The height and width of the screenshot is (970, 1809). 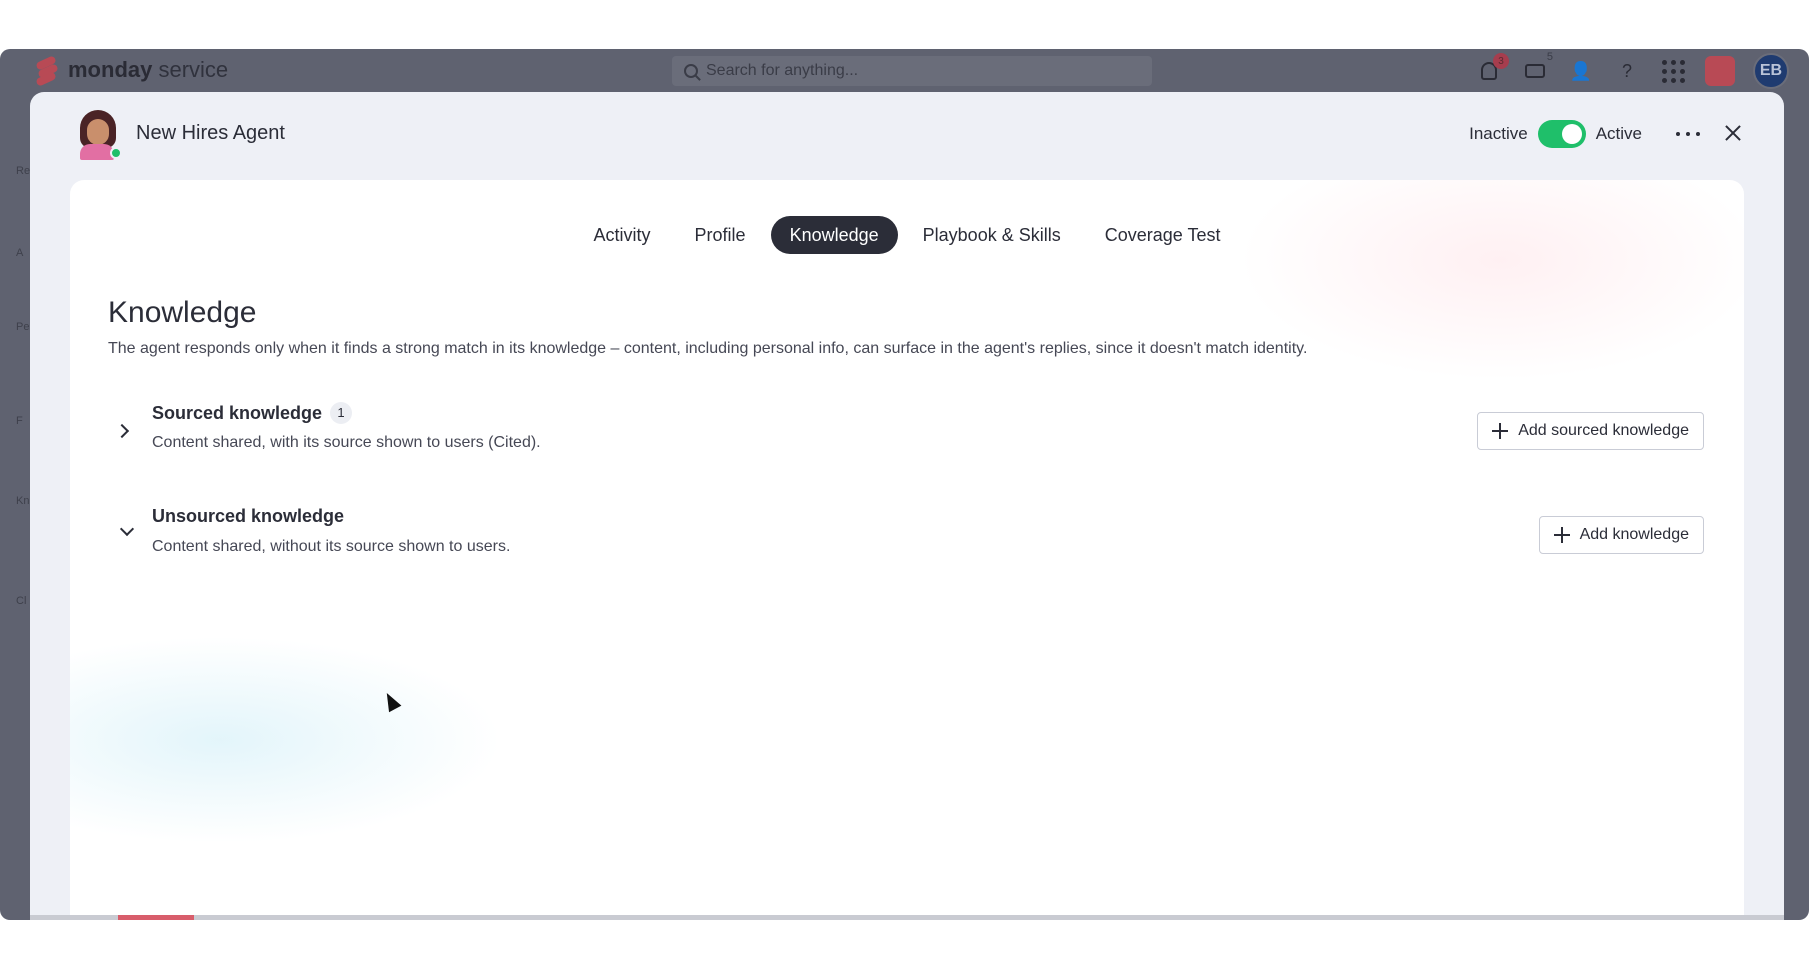 What do you see at coordinates (23, 501) in the screenshot?
I see `sidebar-label: Kn` at bounding box center [23, 501].